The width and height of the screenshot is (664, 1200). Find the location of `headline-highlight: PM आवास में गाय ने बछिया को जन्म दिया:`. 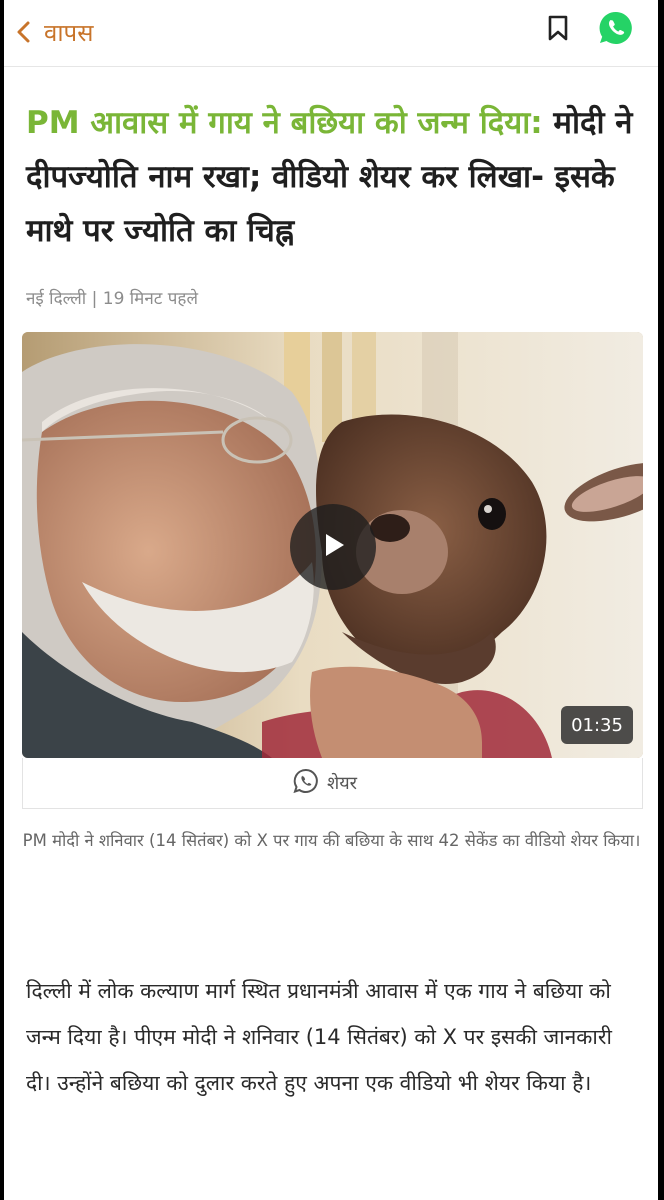

headline-highlight: PM आवास में गाय ने बछिया को जन्म दिया: is located at coordinates (284, 123).